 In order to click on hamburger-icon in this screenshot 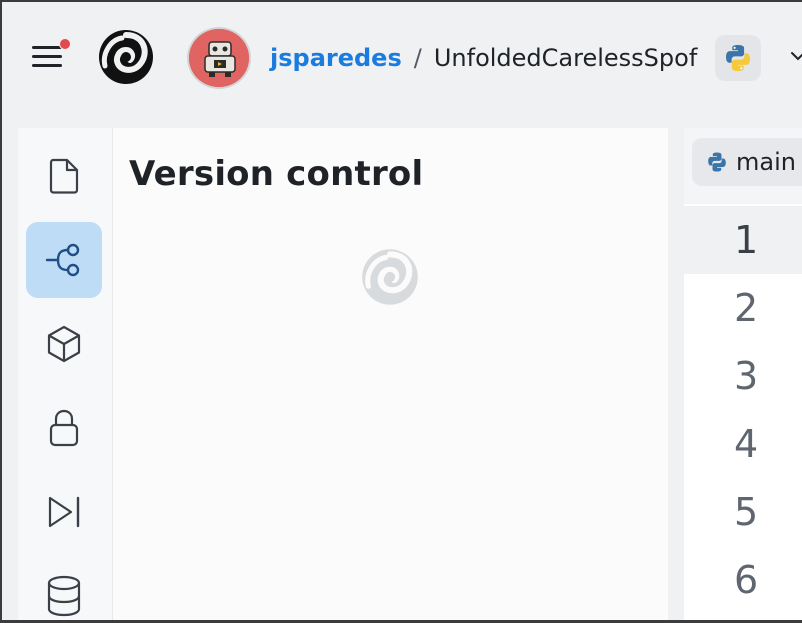, I will do `click(47, 47)`.